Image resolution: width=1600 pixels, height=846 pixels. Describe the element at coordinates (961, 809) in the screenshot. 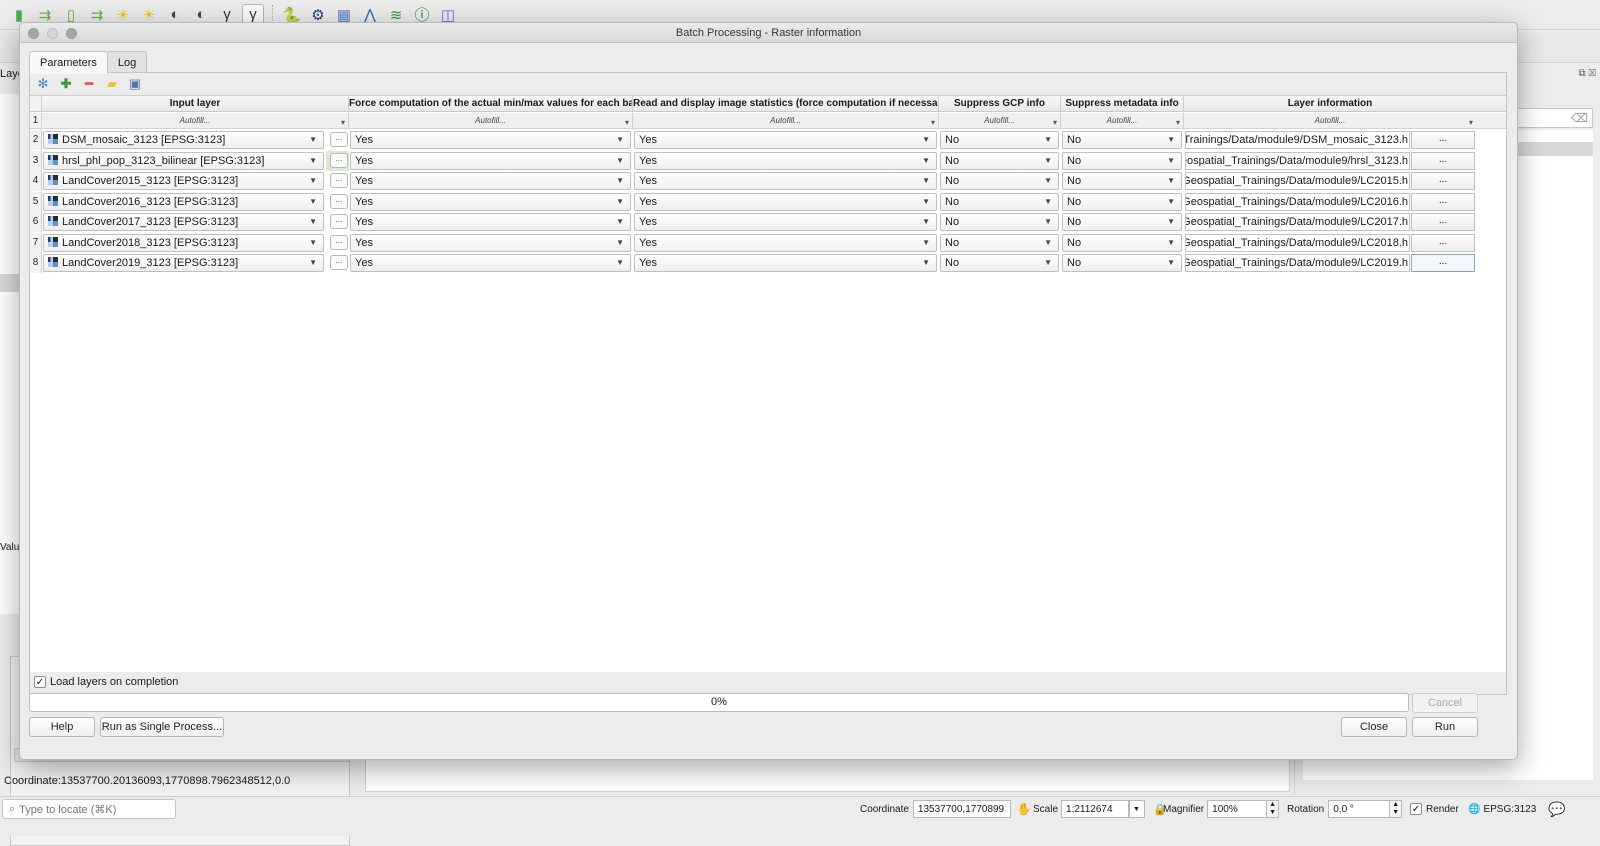

I see `coordinate-field: 13537700,1770899` at that location.